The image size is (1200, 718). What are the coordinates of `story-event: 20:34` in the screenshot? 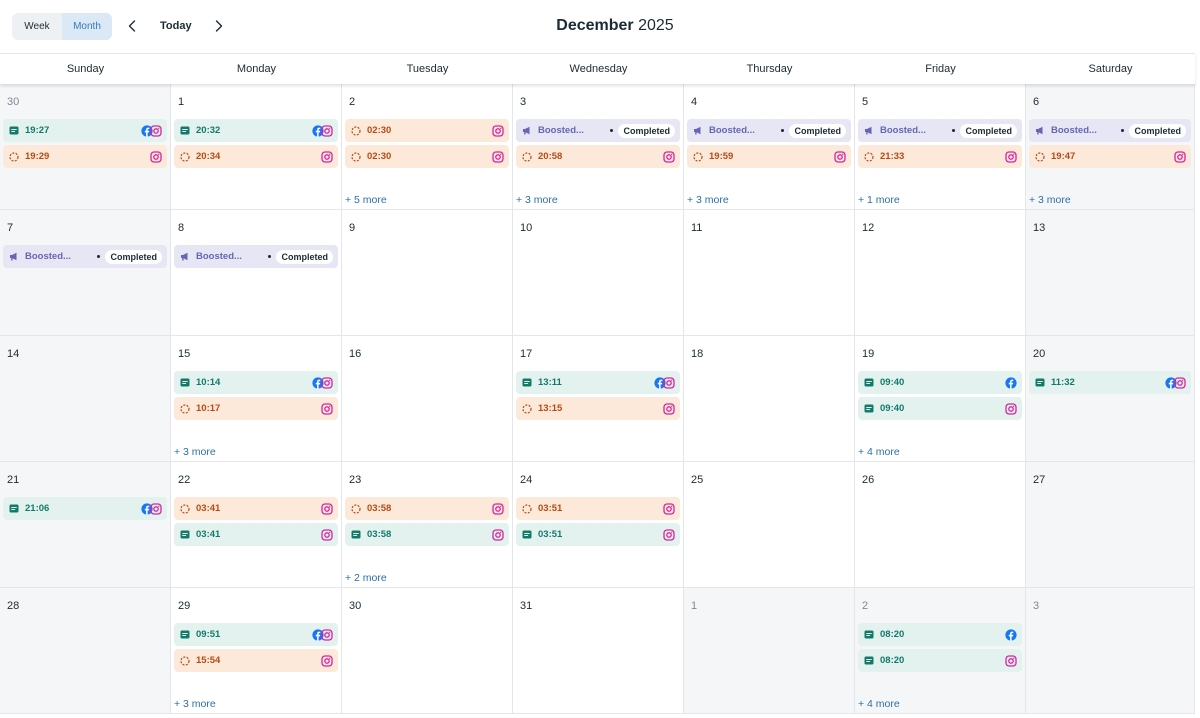 It's located at (256, 156).